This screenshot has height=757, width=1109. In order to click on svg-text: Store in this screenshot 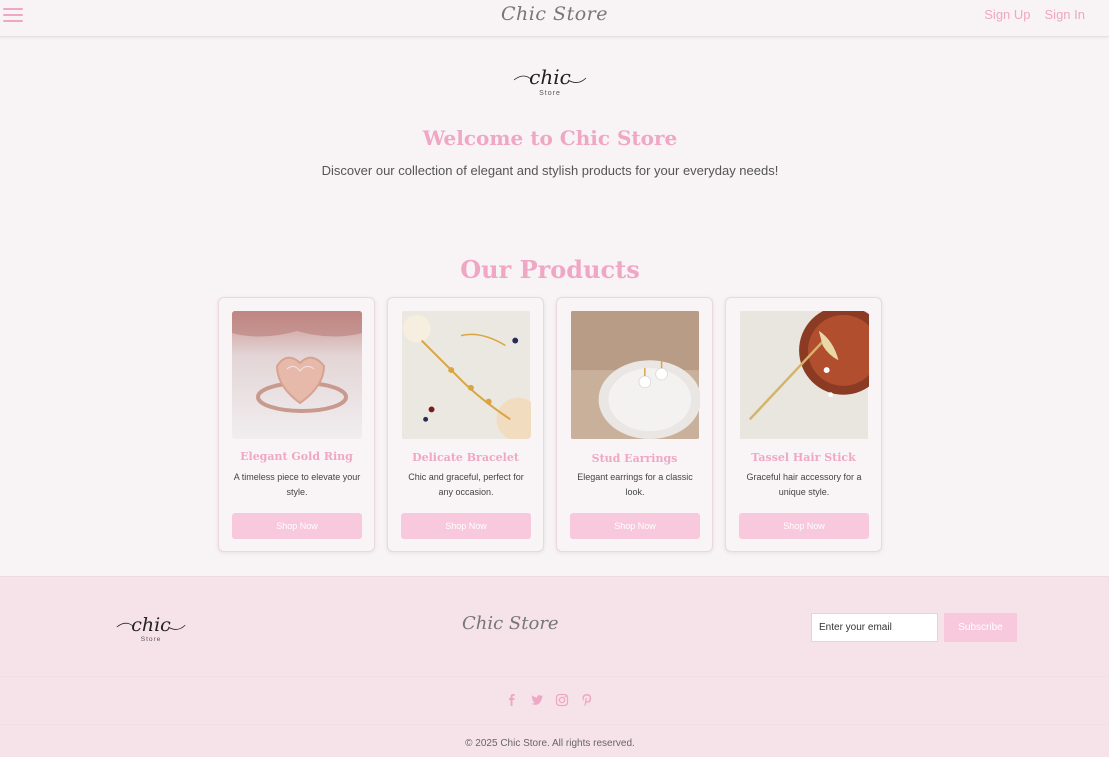, I will do `click(151, 639)`.